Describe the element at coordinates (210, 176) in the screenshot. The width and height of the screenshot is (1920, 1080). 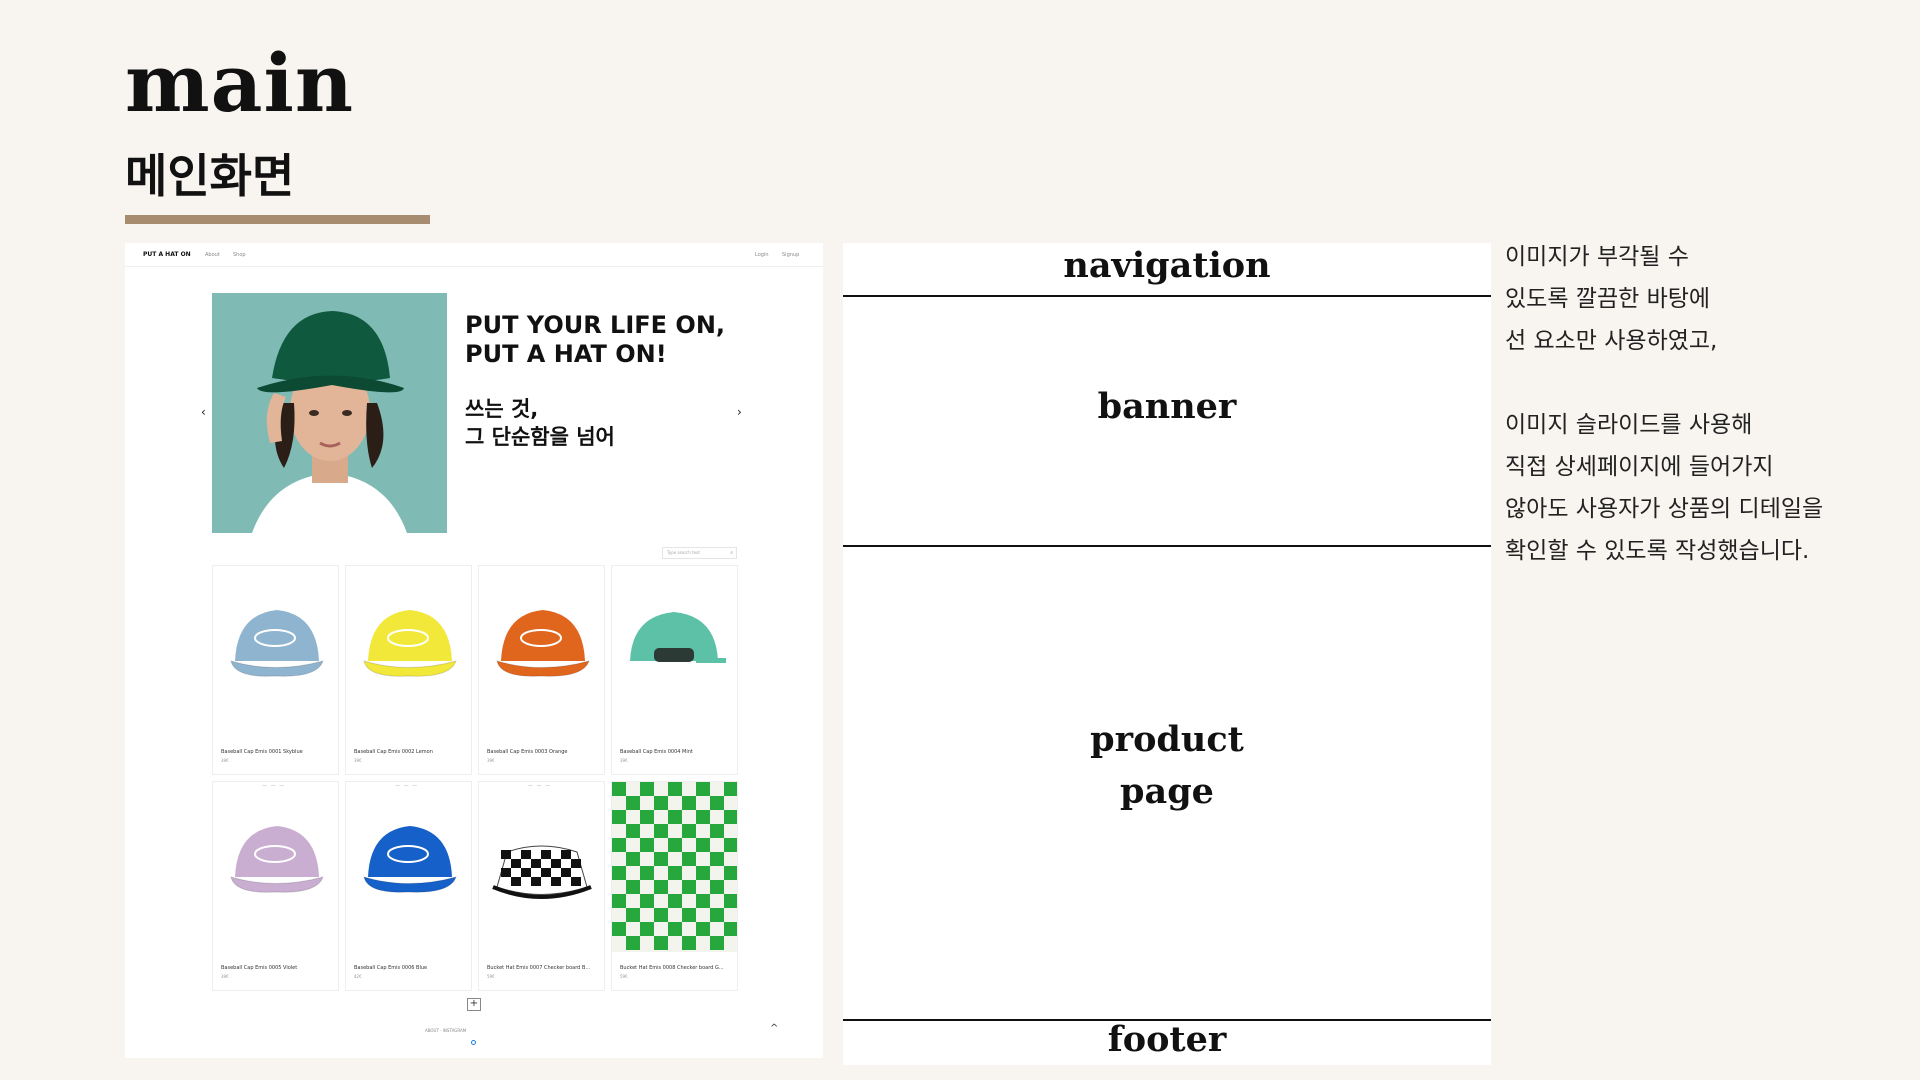
I see `slide-subtitle: 메인화면` at that location.